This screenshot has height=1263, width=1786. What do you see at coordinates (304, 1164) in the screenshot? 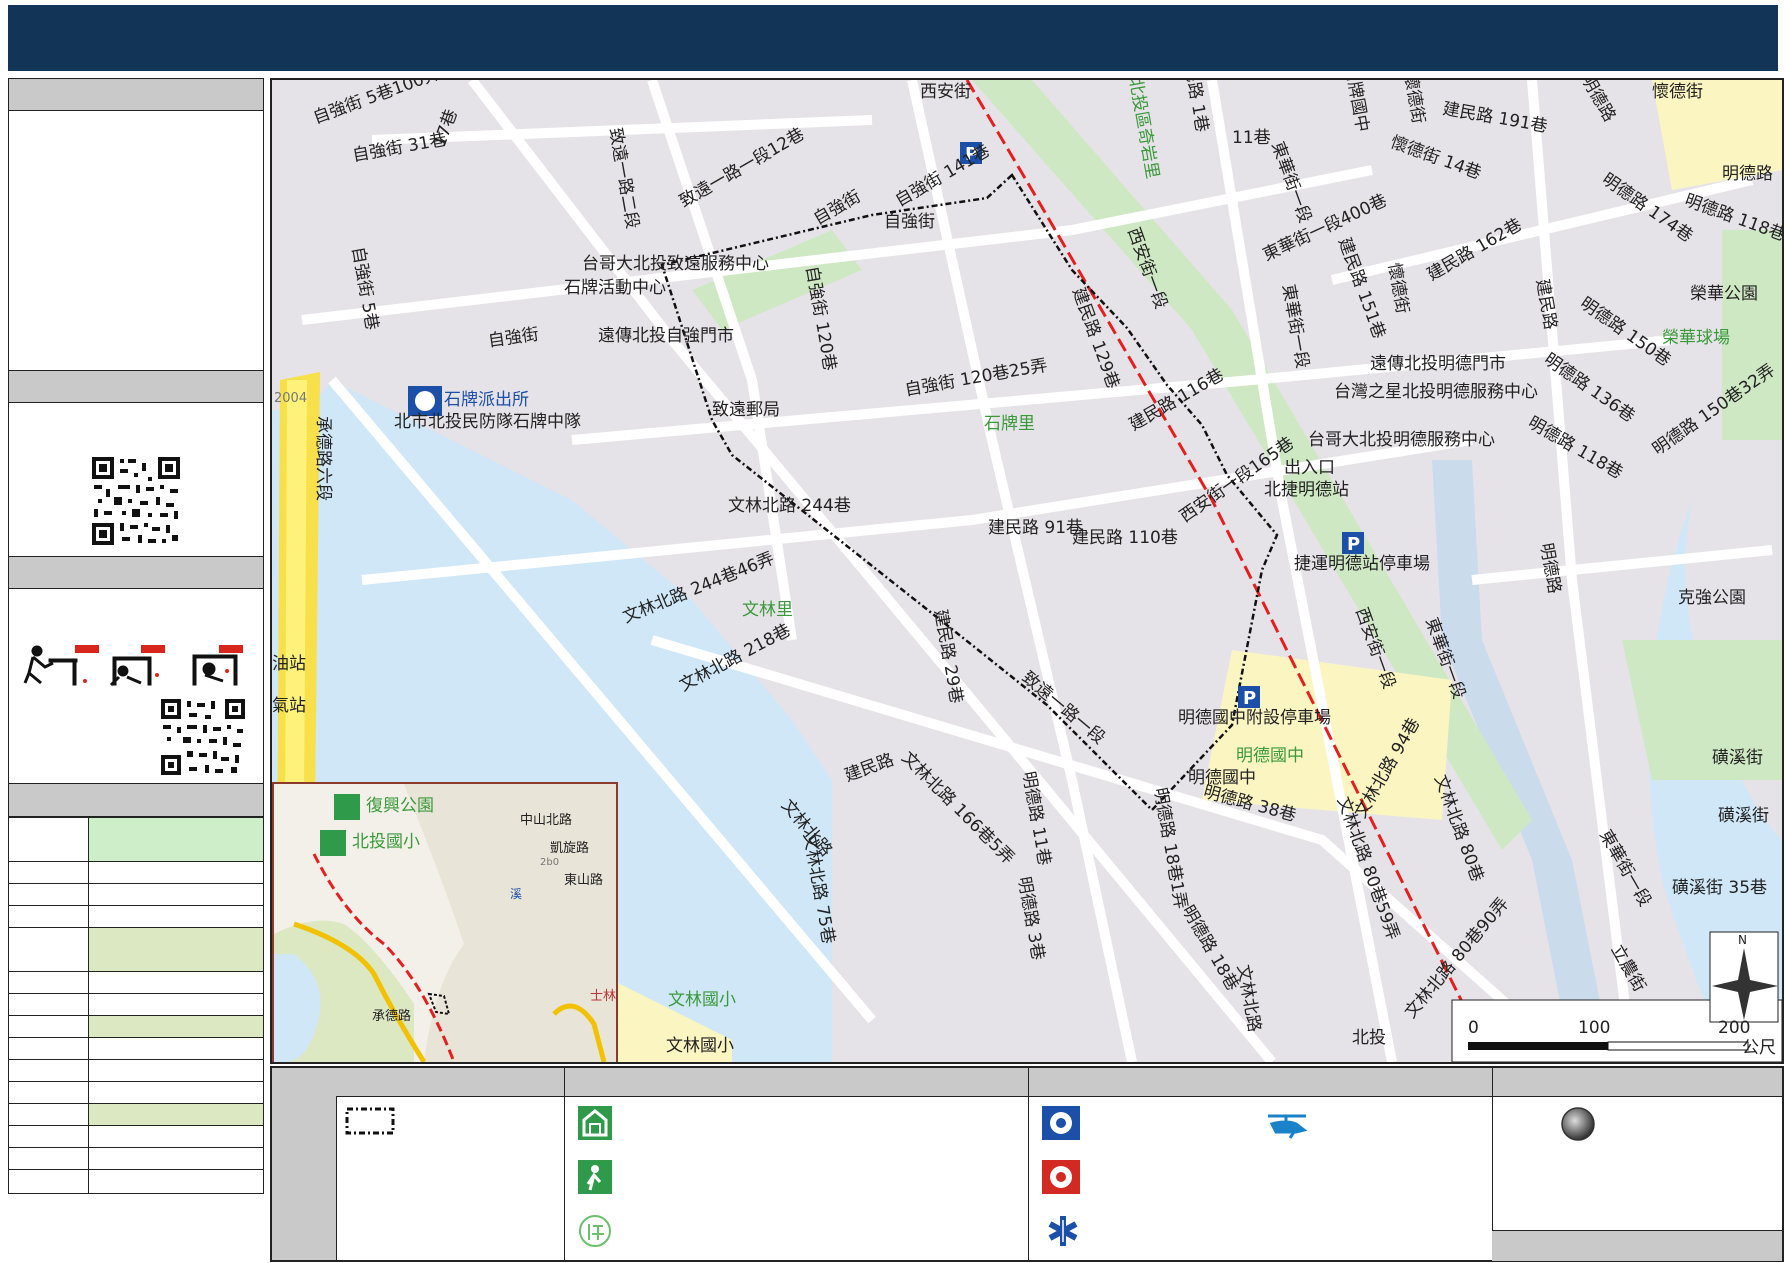
I see `legend-side-header` at bounding box center [304, 1164].